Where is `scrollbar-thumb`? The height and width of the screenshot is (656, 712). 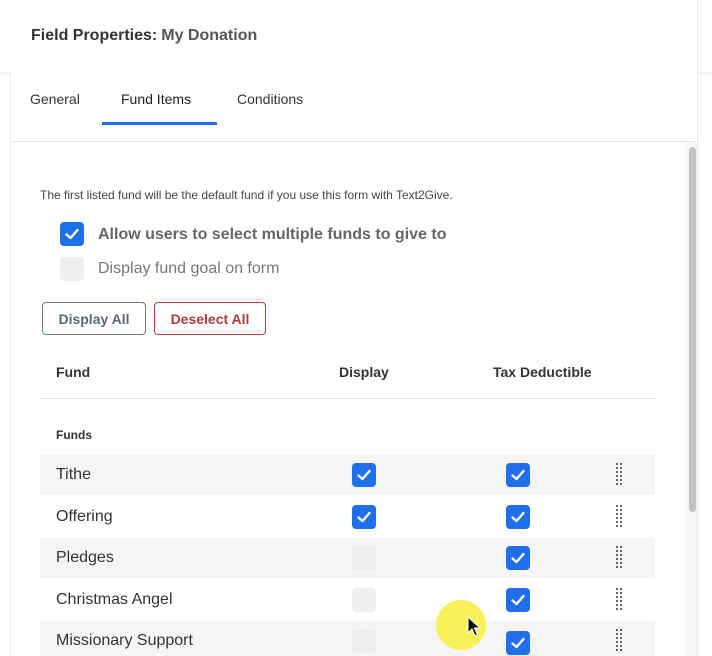 scrollbar-thumb is located at coordinates (692, 329).